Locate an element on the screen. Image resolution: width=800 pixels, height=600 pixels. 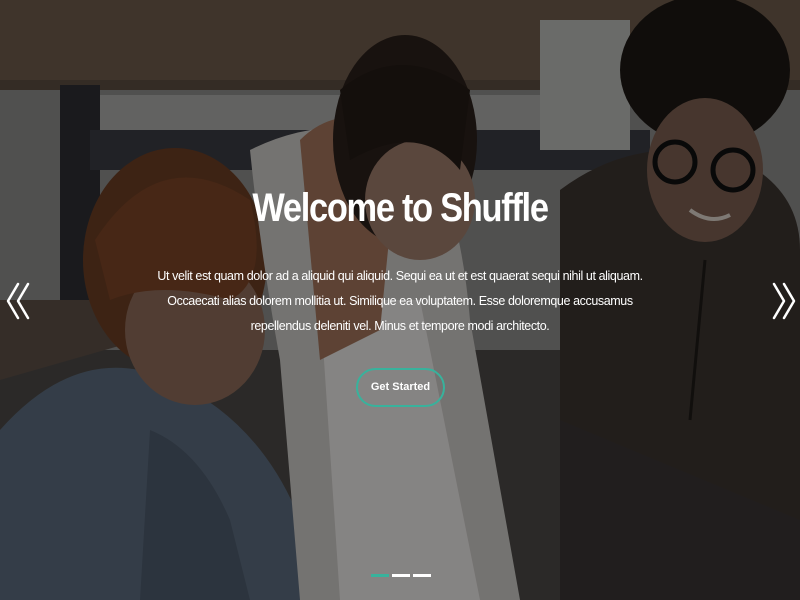
hero-title: Welcome to Shuffle is located at coordinates (400, 208).